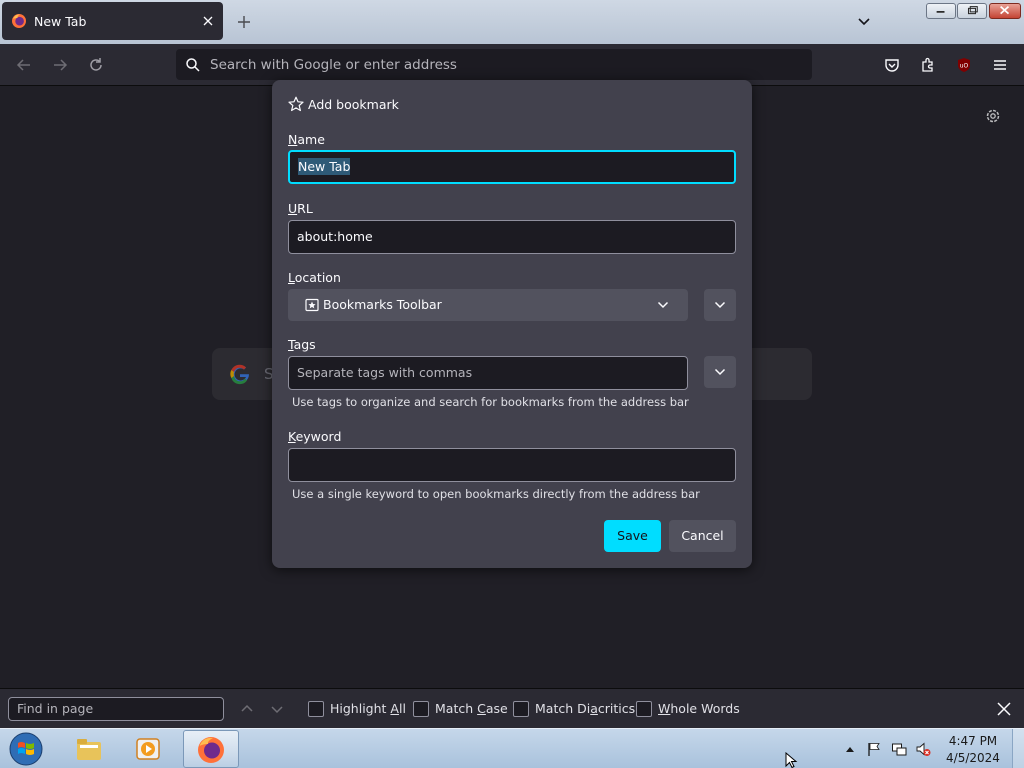  I want to click on keyword-field, so click(512, 465).